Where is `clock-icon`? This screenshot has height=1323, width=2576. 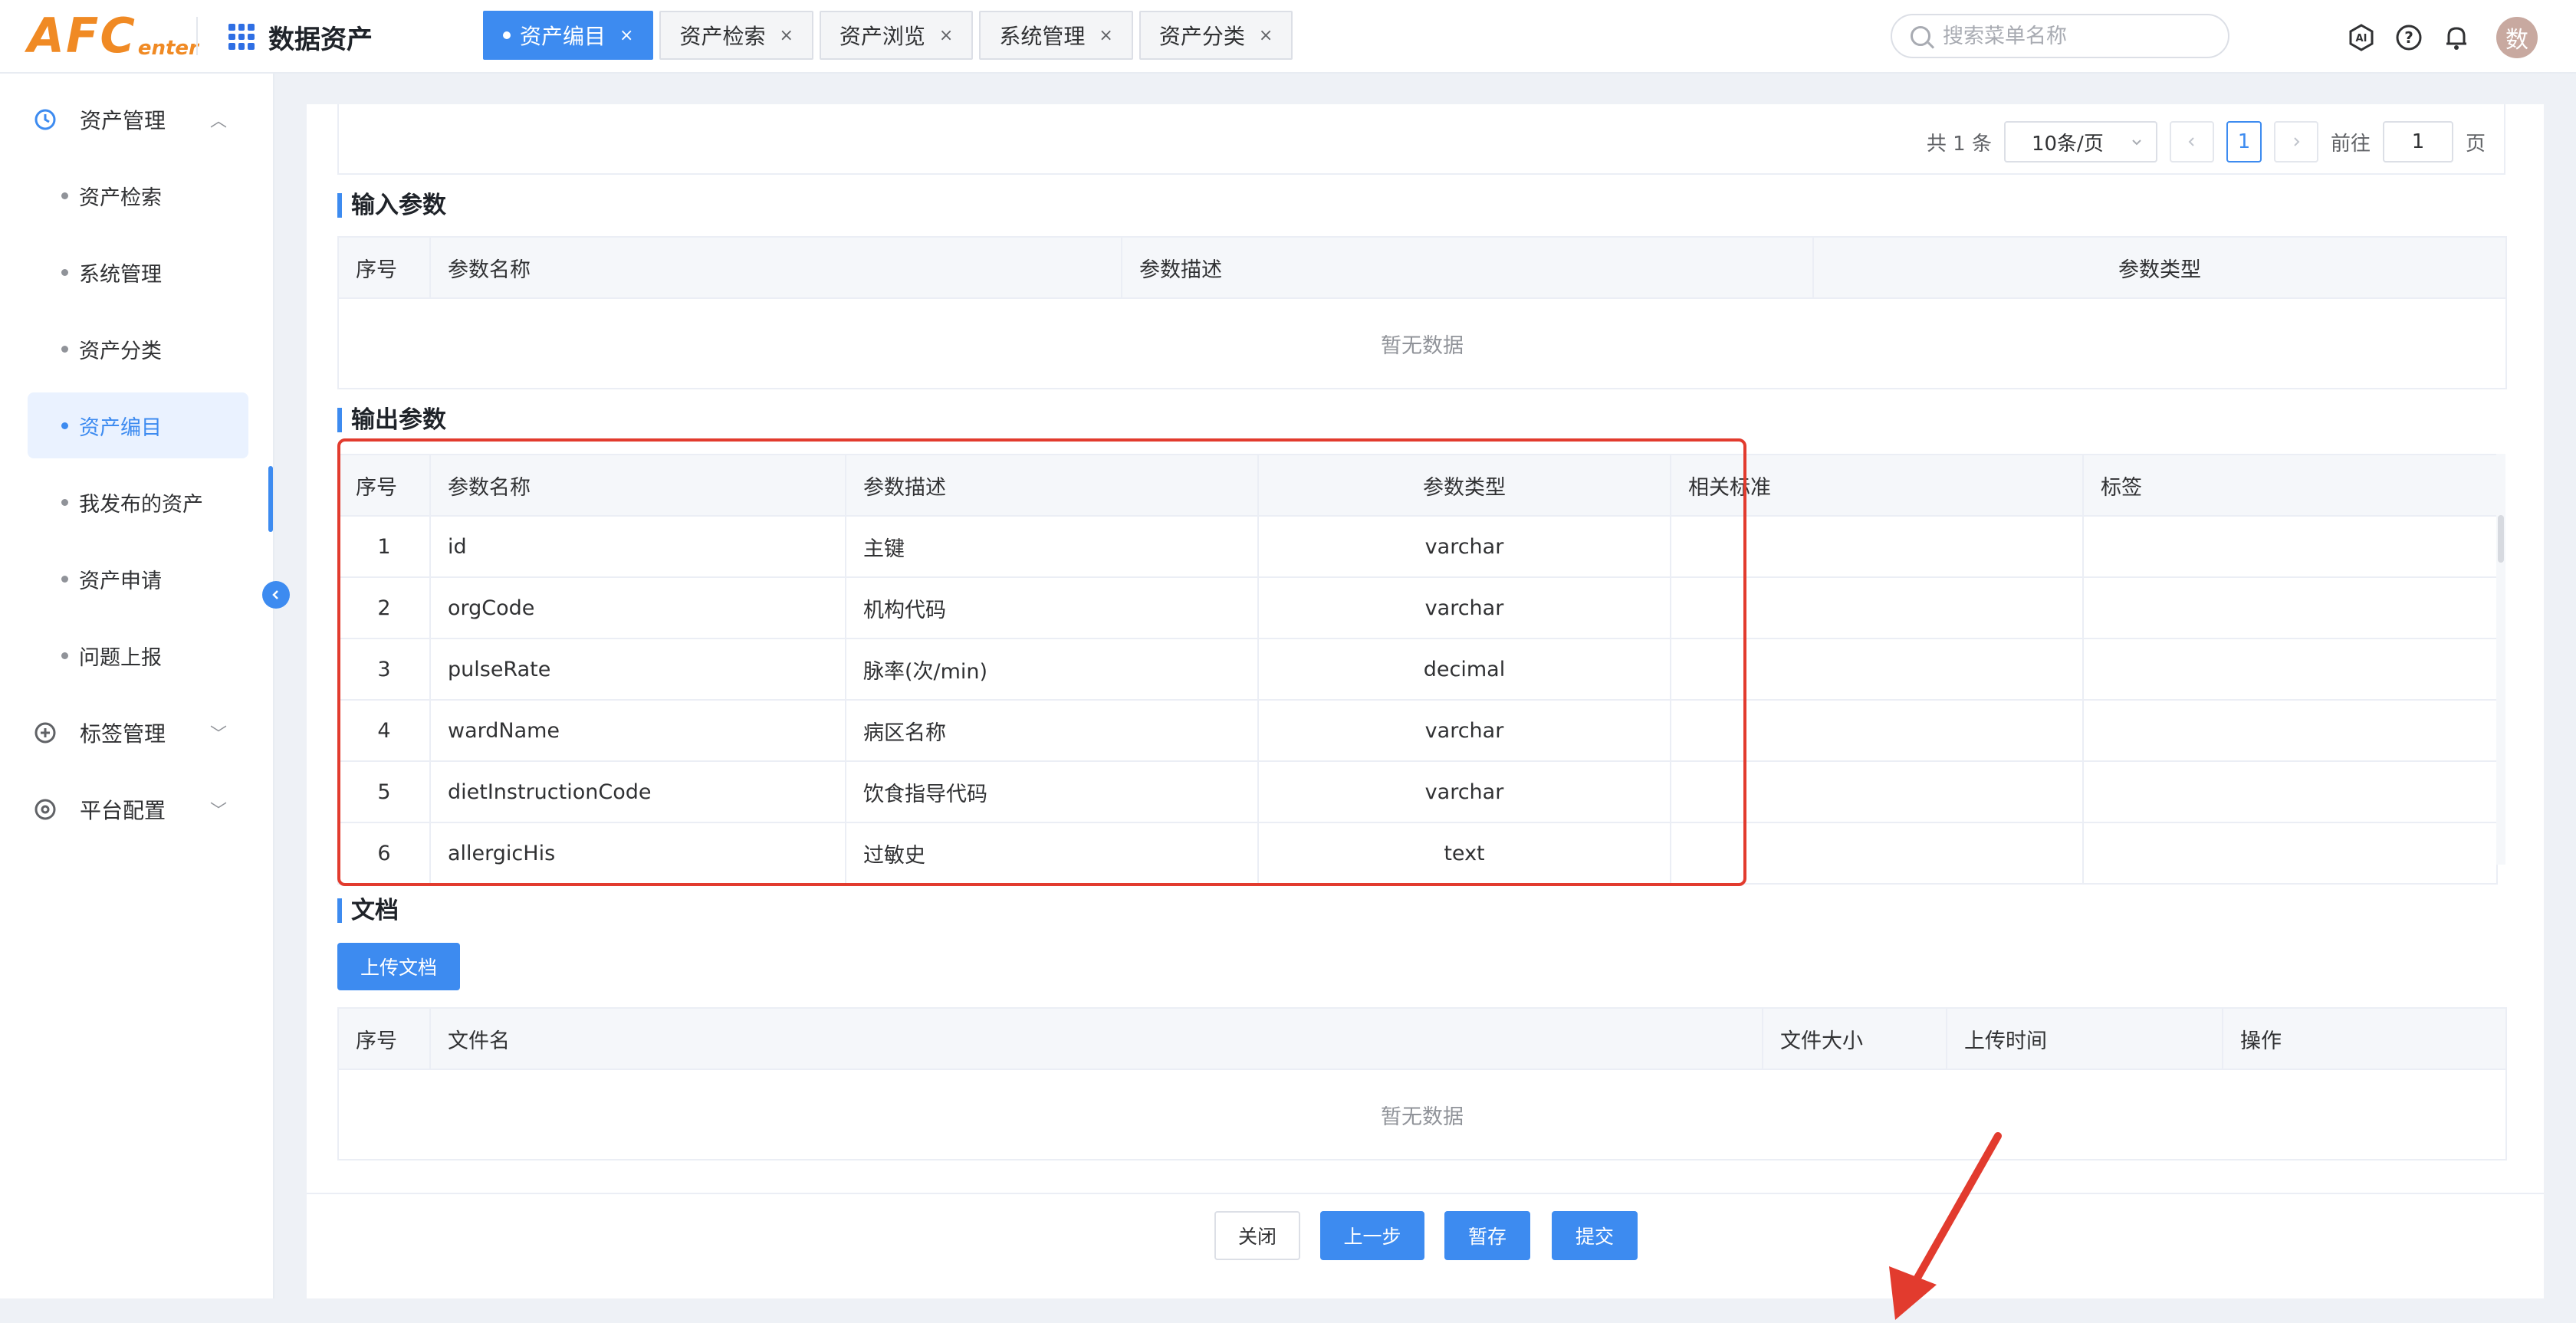 clock-icon is located at coordinates (45, 119).